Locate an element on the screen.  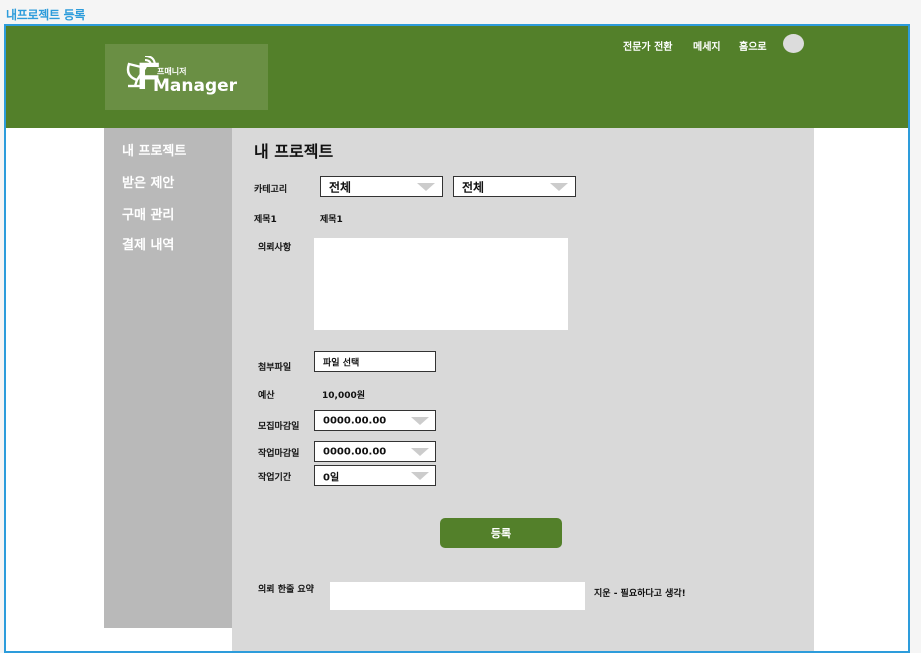
file-select-label: 파일 선택 is located at coordinates (341, 363).